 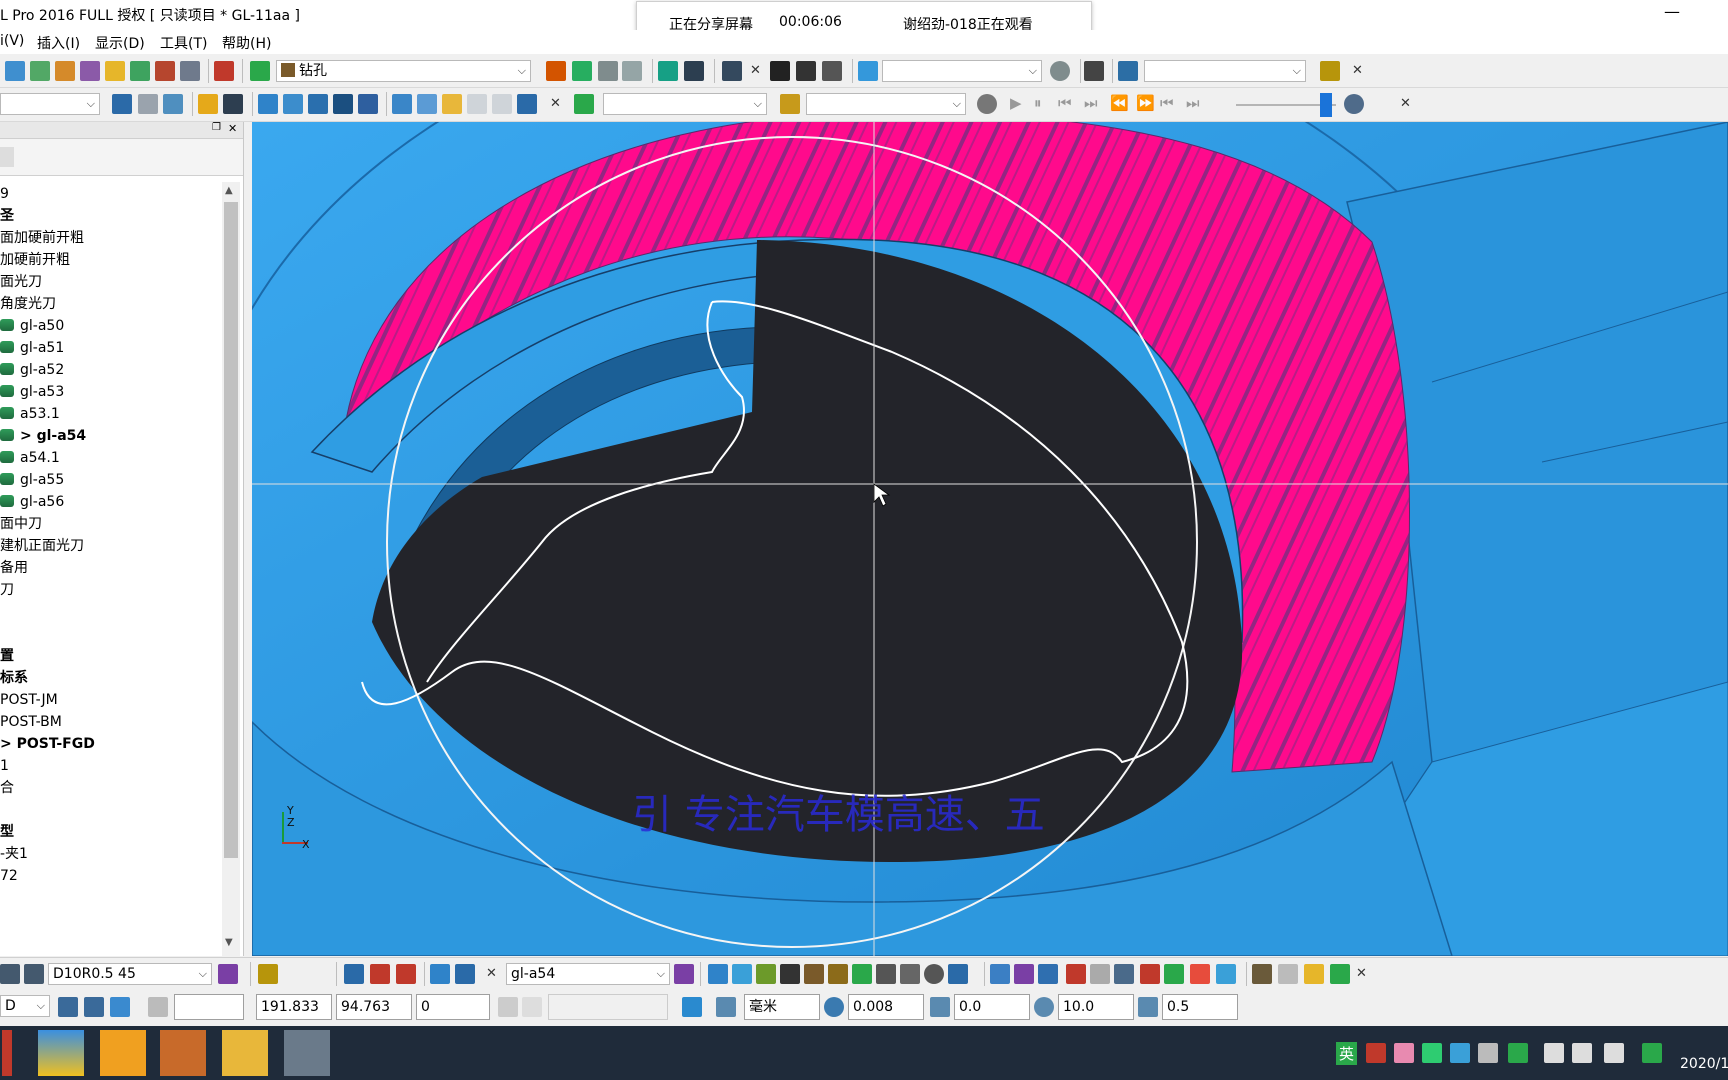 What do you see at coordinates (1048, 974) in the screenshot?
I see `wireframe-icon` at bounding box center [1048, 974].